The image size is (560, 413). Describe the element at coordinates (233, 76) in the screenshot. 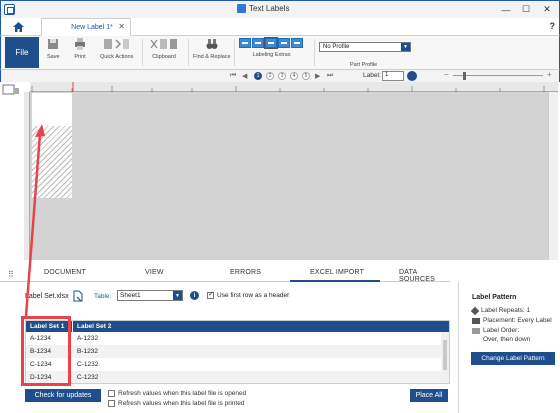

I see `first-page-icon: ⏮` at that location.